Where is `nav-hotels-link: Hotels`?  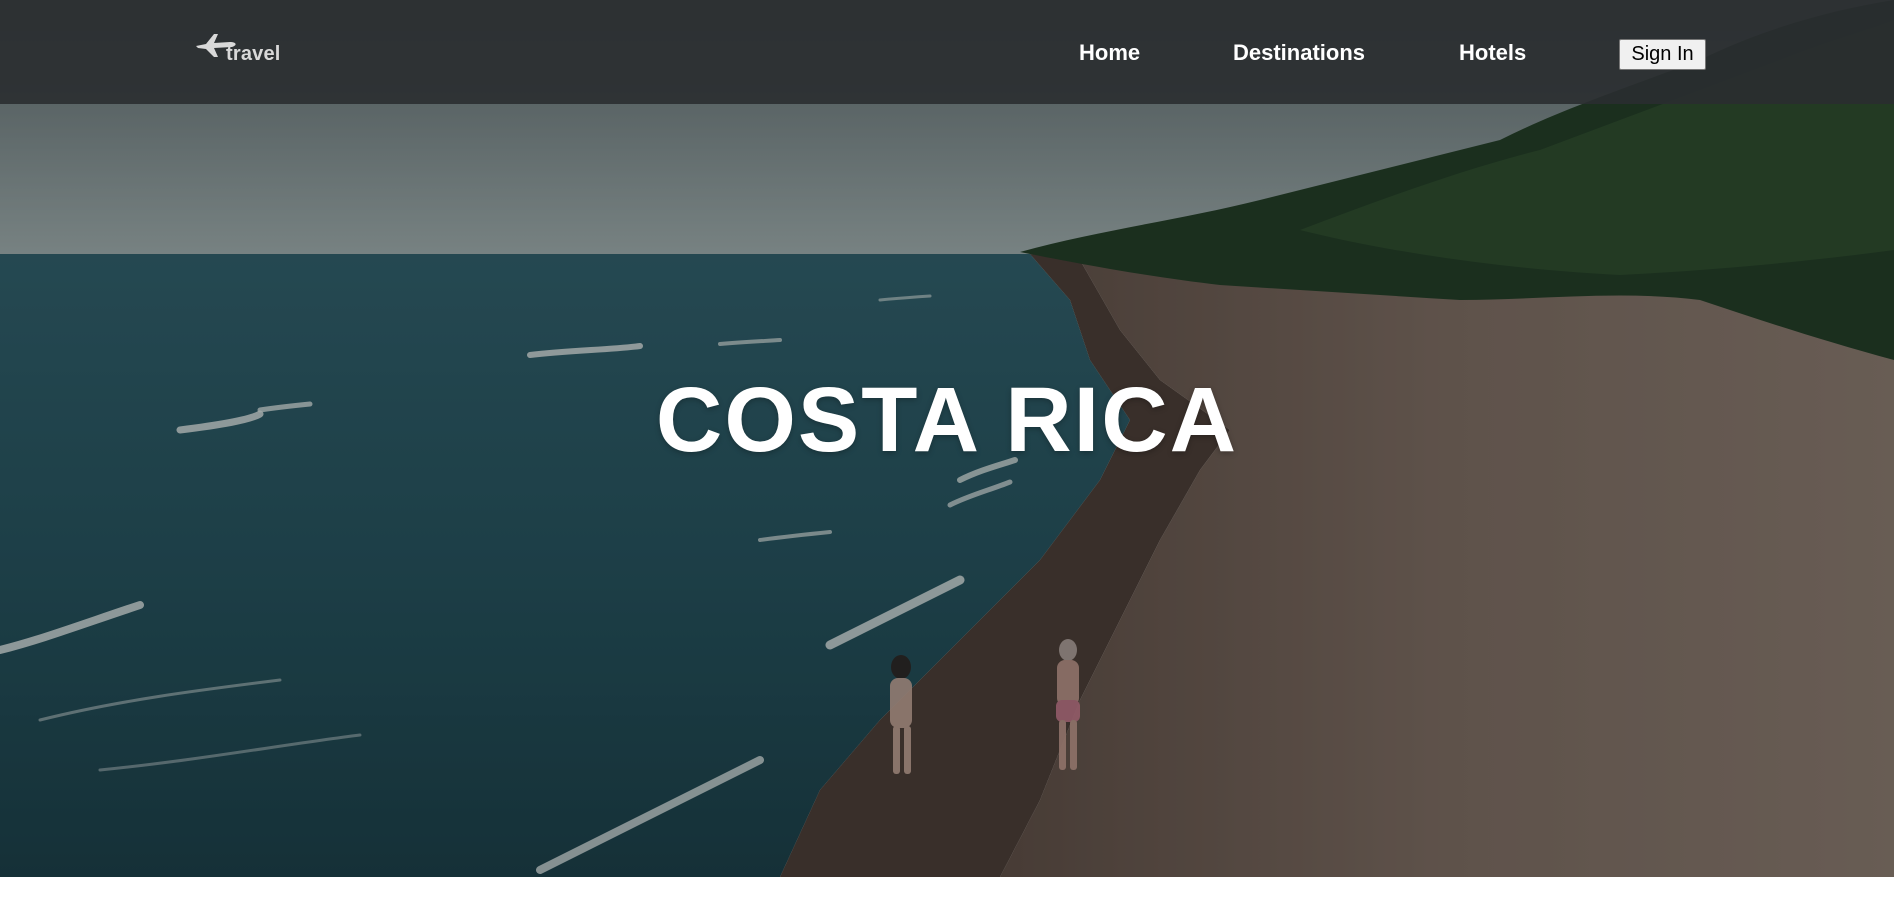 nav-hotels-link: Hotels is located at coordinates (1492, 53).